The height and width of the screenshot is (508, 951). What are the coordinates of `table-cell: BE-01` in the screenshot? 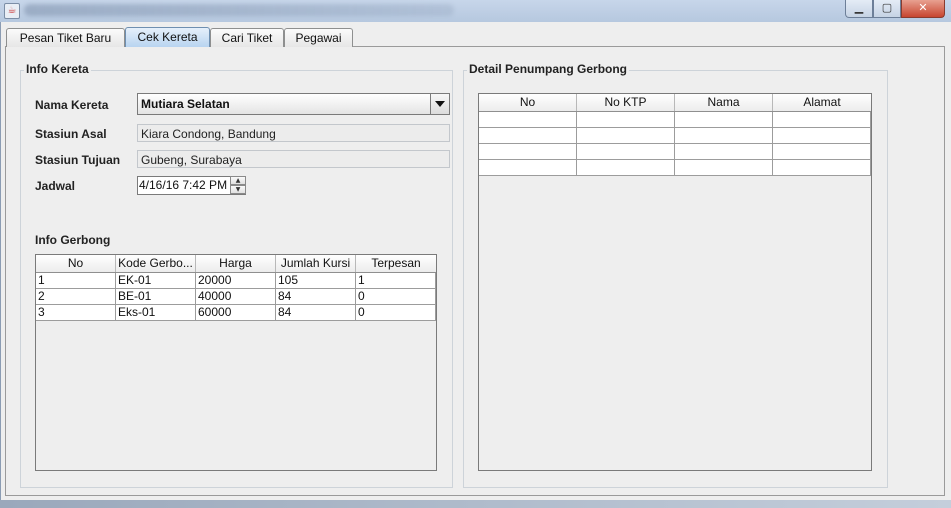 It's located at (156, 297).